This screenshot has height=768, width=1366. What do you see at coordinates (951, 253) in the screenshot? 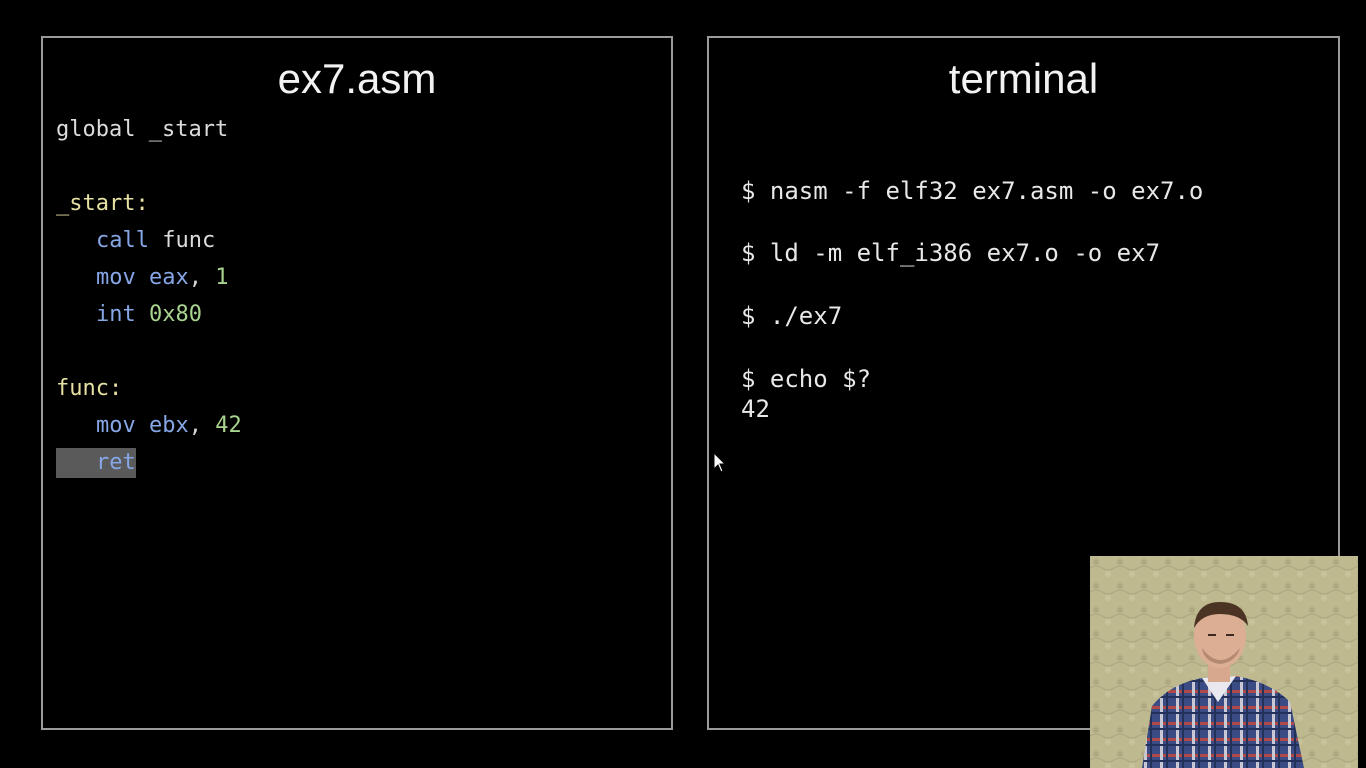
I see `terminal-command-ld: $ ld -m elf_i386 ex7.o -o ex7` at bounding box center [951, 253].